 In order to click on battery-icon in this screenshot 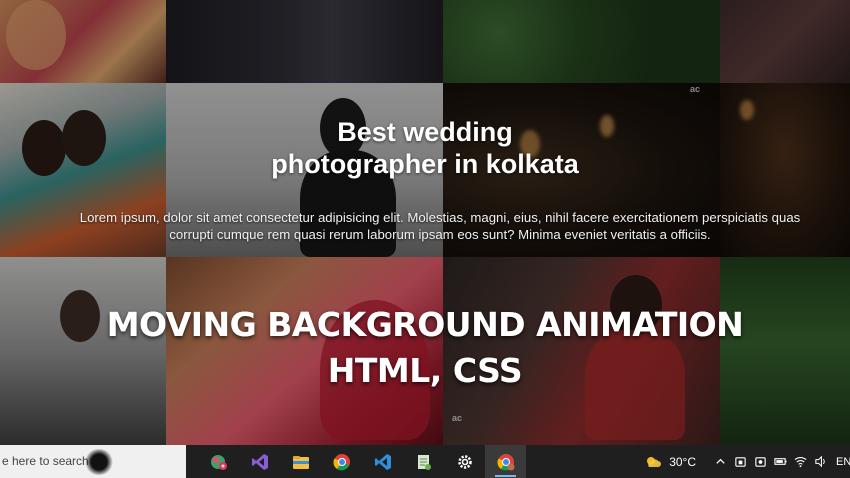, I will do `click(780, 461)`.